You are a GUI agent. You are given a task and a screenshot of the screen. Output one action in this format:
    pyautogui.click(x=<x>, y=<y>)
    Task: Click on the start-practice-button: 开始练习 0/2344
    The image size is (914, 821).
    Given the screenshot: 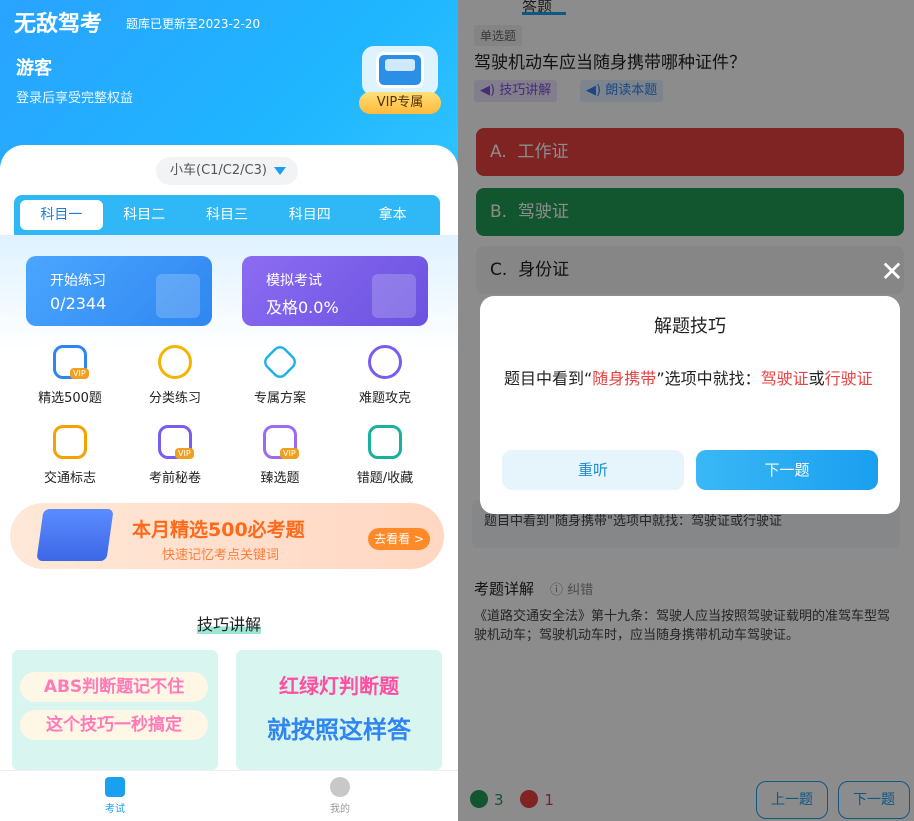 What is the action you would take?
    pyautogui.click(x=119, y=291)
    